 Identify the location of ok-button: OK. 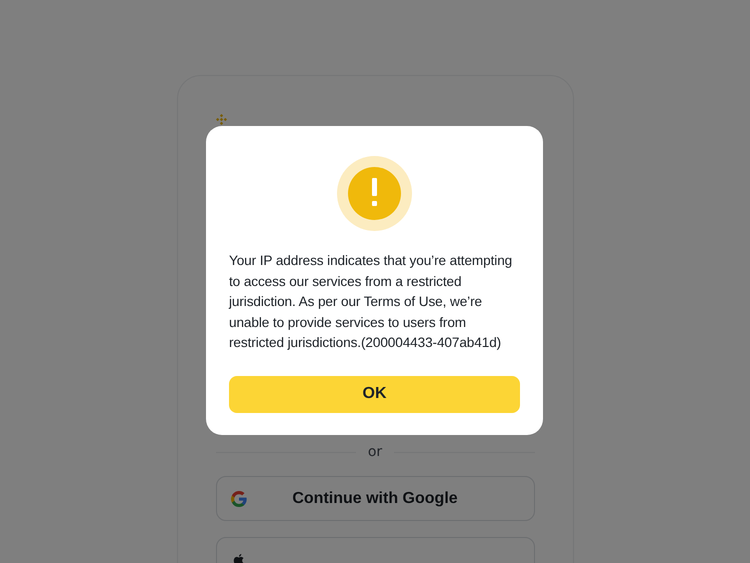
(374, 394).